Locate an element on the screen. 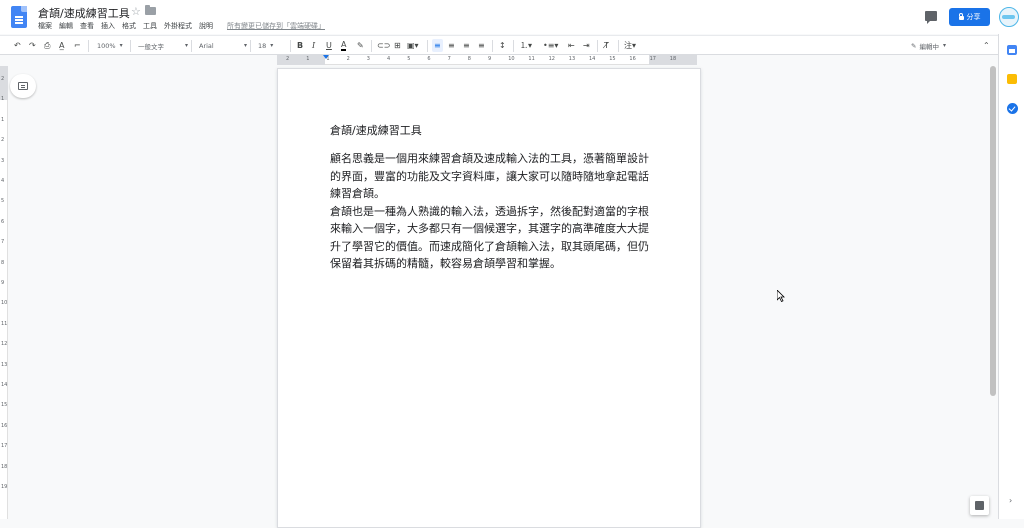 This screenshot has width=1024, height=528. outline-icon is located at coordinates (23, 86).